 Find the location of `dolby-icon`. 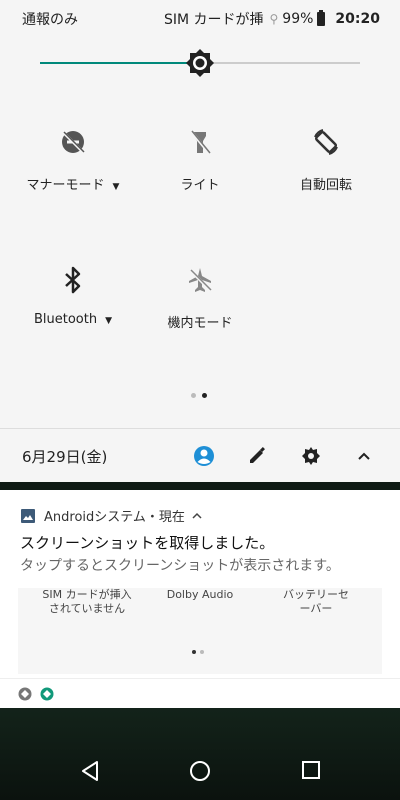

dolby-icon is located at coordinates (47, 694).